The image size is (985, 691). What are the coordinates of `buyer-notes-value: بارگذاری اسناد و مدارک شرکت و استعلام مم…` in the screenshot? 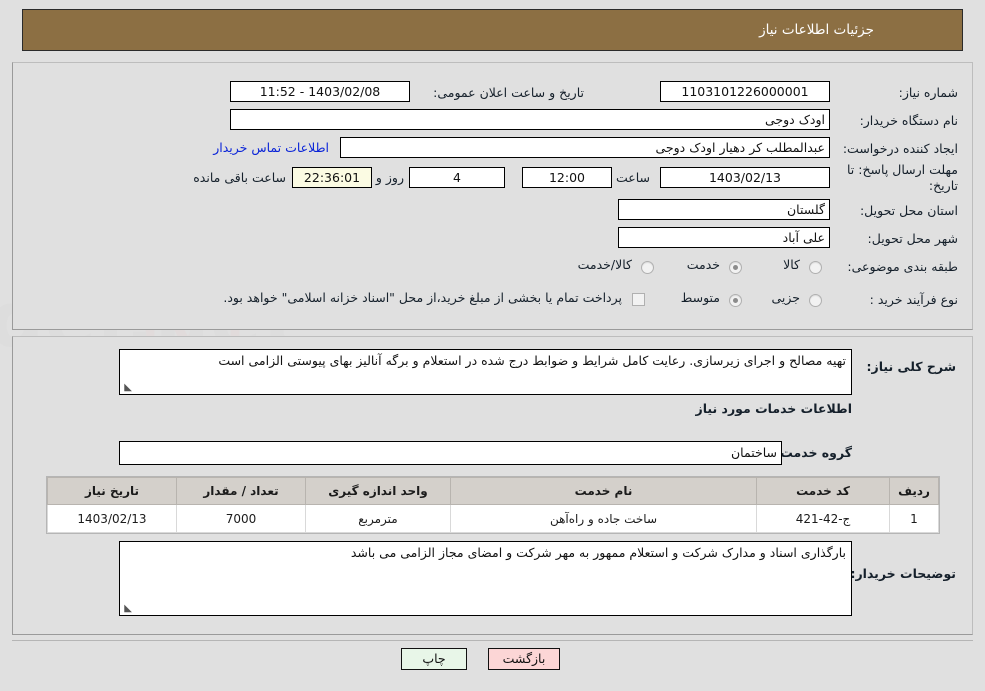 It's located at (485, 578).